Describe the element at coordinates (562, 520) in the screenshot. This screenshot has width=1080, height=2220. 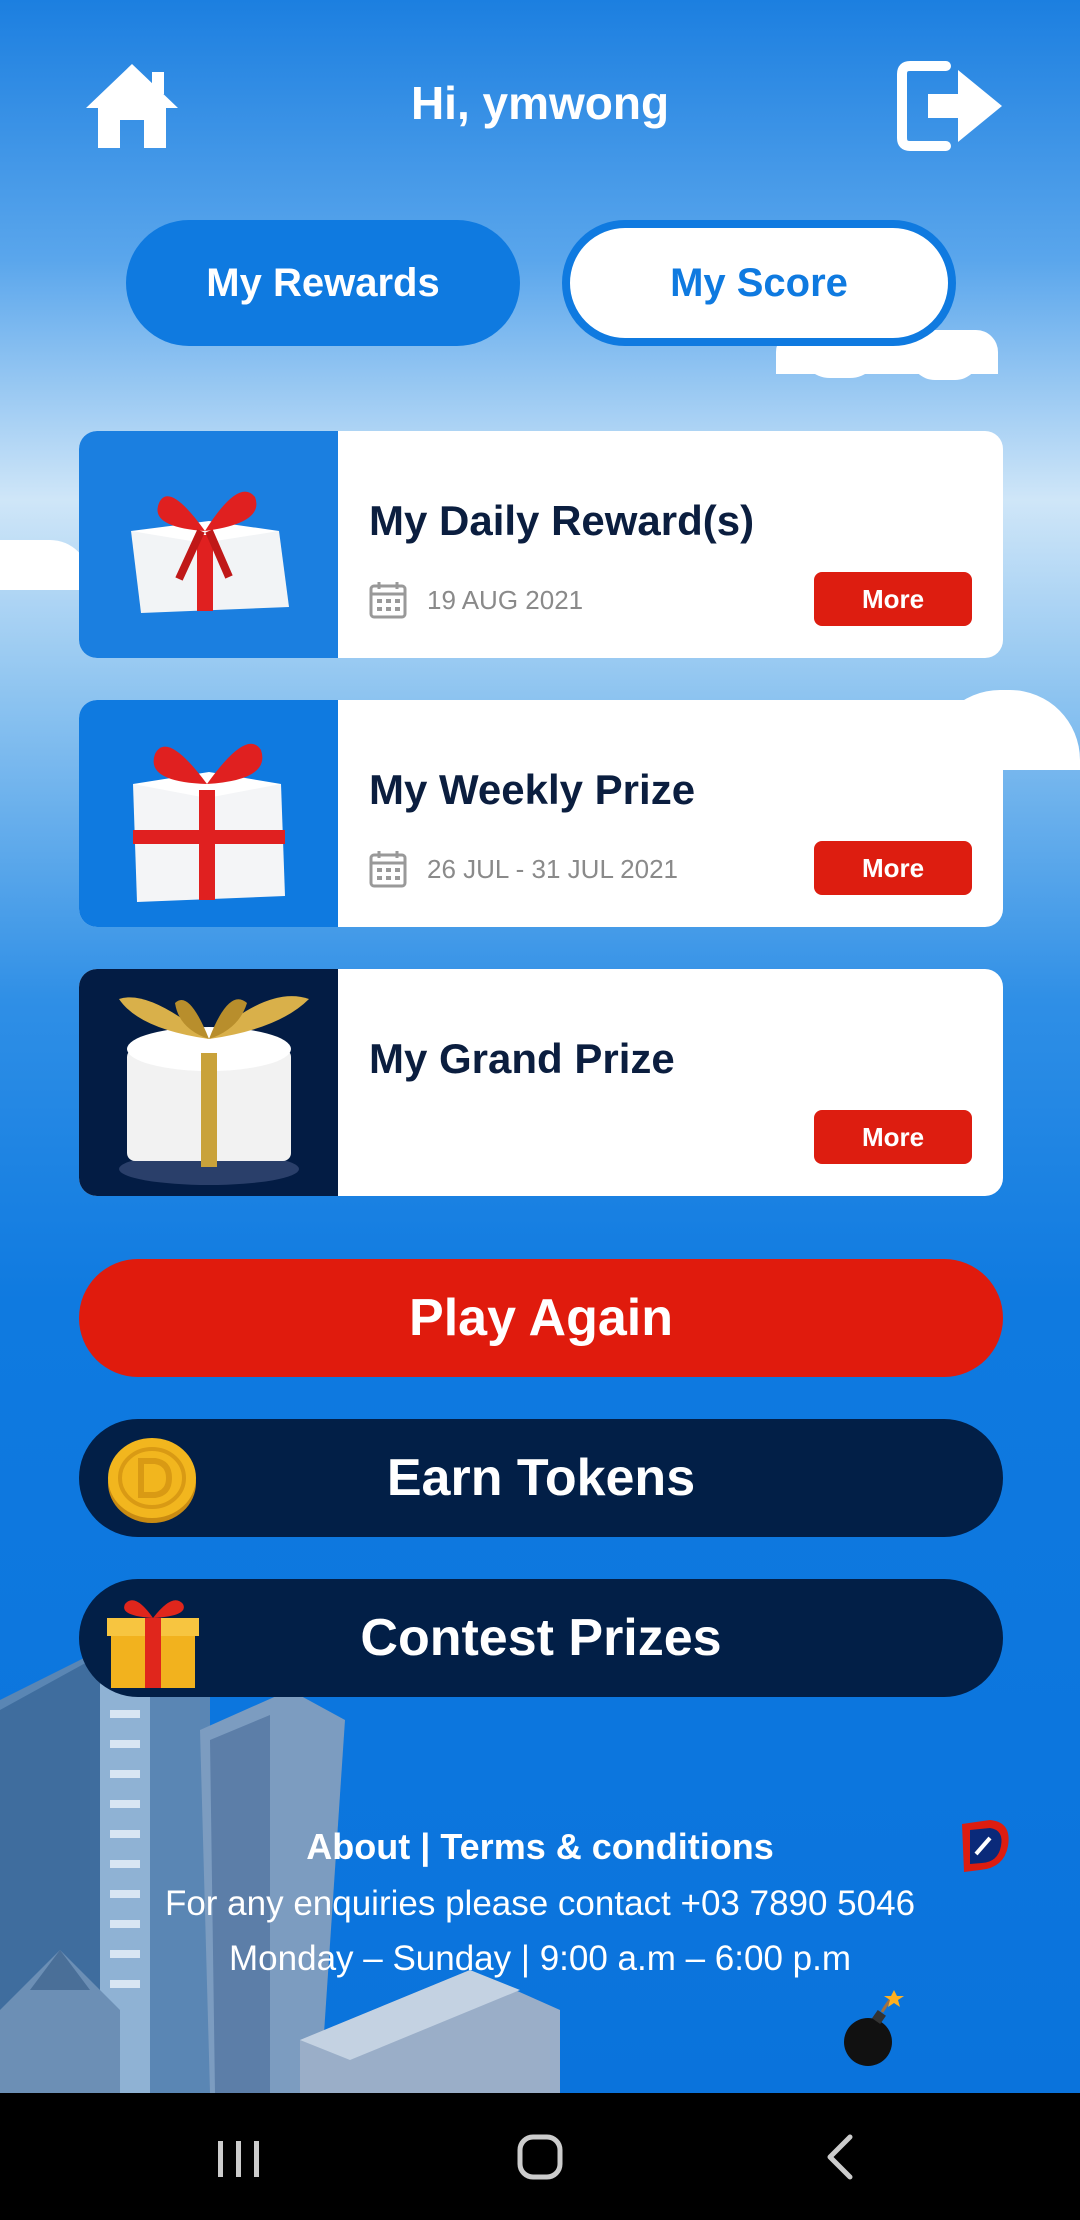
I see `card-title: My Daily Reward(s)` at that location.